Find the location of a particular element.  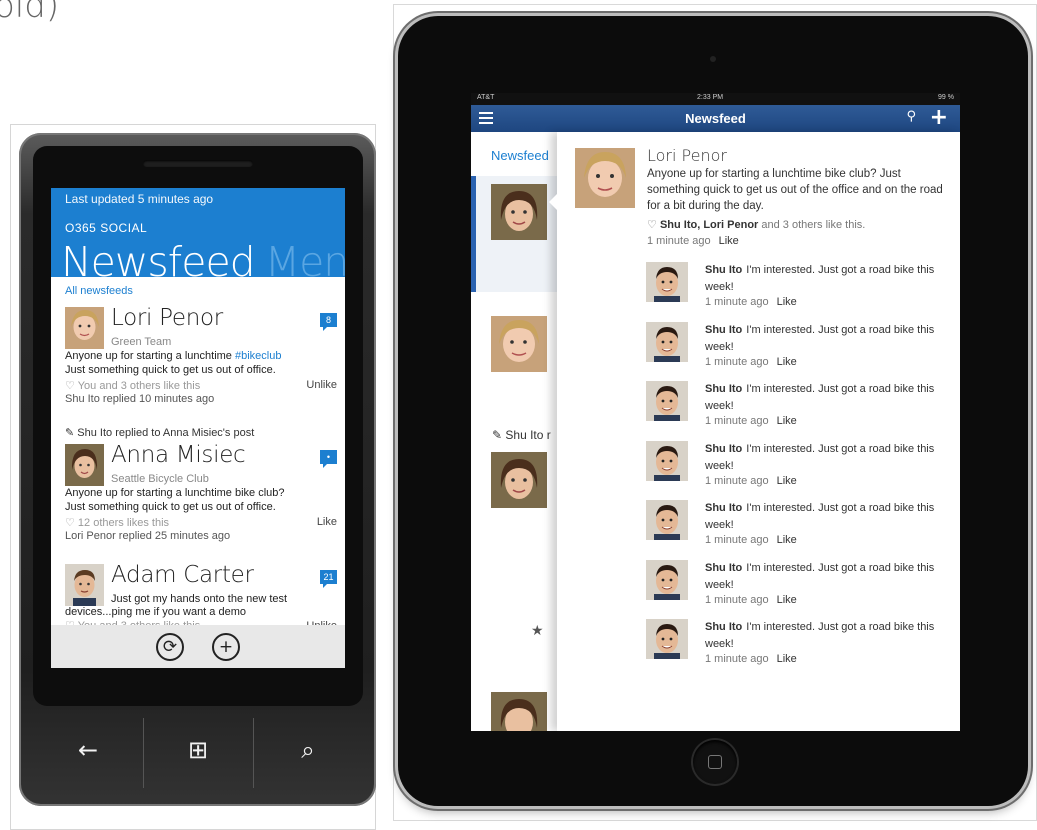

refresh-icon: ⟳ is located at coordinates (170, 646).